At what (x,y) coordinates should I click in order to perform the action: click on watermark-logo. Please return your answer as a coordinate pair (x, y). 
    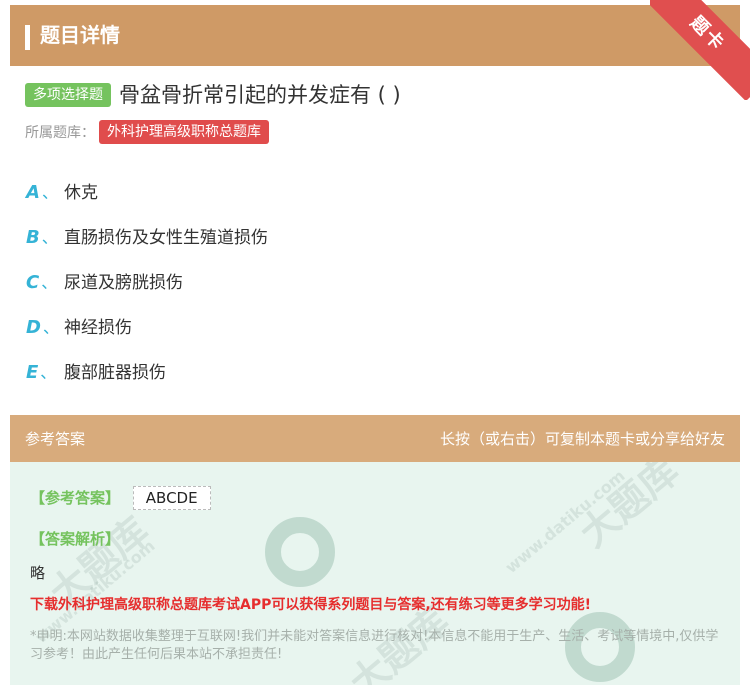
    Looking at the image, I should click on (300, 552).